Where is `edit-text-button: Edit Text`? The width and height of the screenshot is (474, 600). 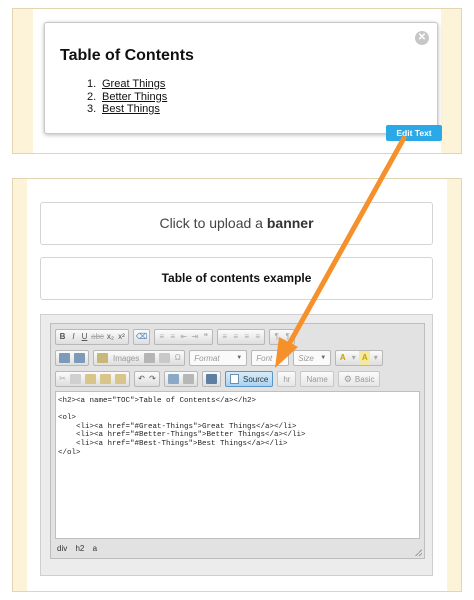
edit-text-button: Edit Text is located at coordinates (414, 133).